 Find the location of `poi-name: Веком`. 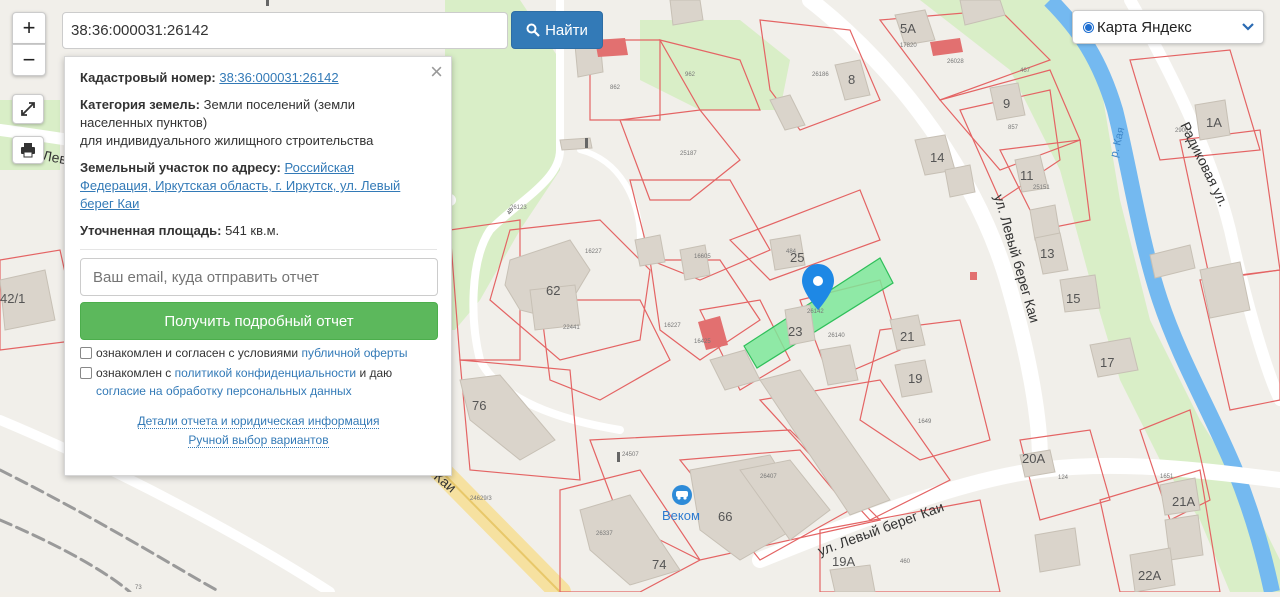

poi-name: Веком is located at coordinates (681, 515).